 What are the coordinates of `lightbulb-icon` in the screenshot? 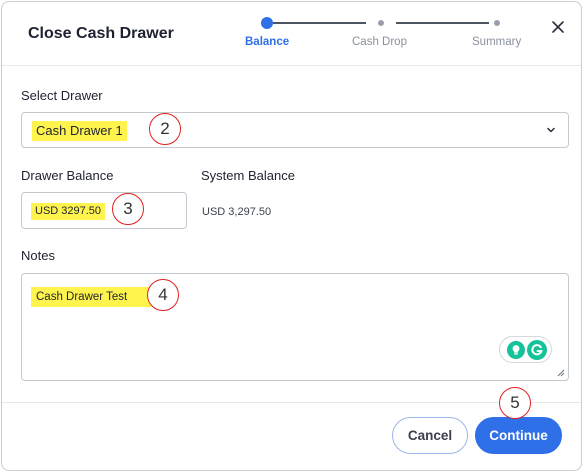 It's located at (516, 350).